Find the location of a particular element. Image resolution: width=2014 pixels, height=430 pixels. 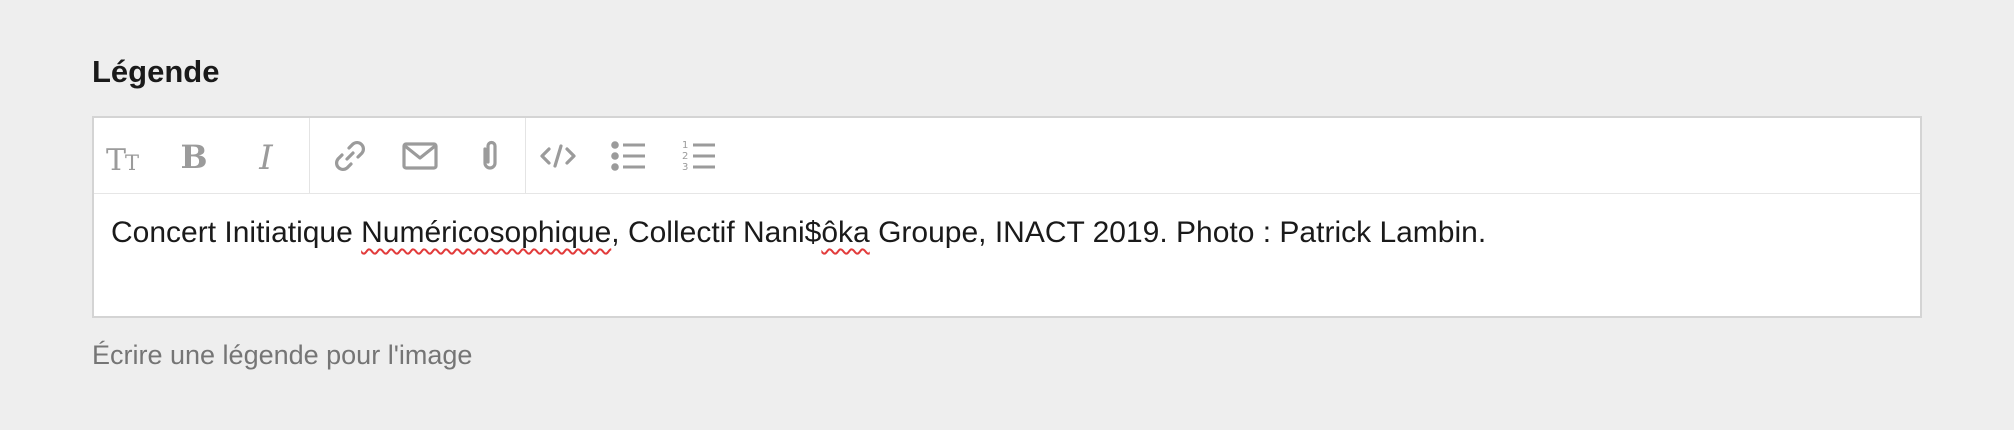

attachment-icon is located at coordinates (490, 155).